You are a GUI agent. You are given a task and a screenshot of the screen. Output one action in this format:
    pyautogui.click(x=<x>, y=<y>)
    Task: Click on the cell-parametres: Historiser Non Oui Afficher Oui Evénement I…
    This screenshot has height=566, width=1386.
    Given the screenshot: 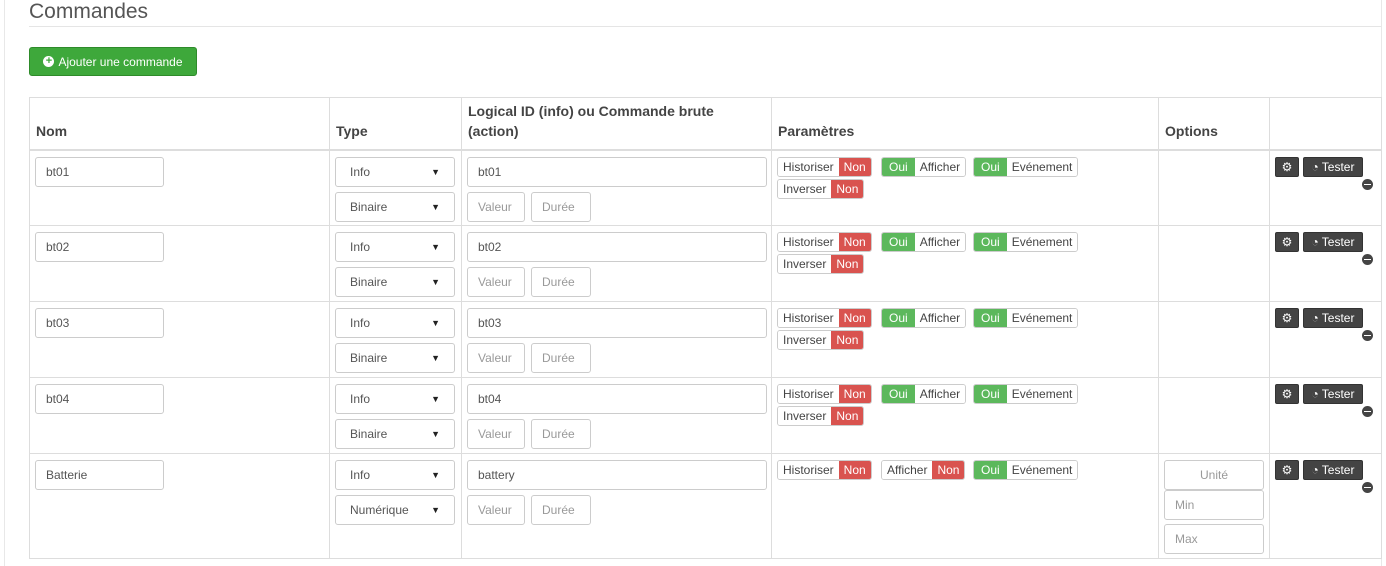 What is the action you would take?
    pyautogui.click(x=965, y=415)
    